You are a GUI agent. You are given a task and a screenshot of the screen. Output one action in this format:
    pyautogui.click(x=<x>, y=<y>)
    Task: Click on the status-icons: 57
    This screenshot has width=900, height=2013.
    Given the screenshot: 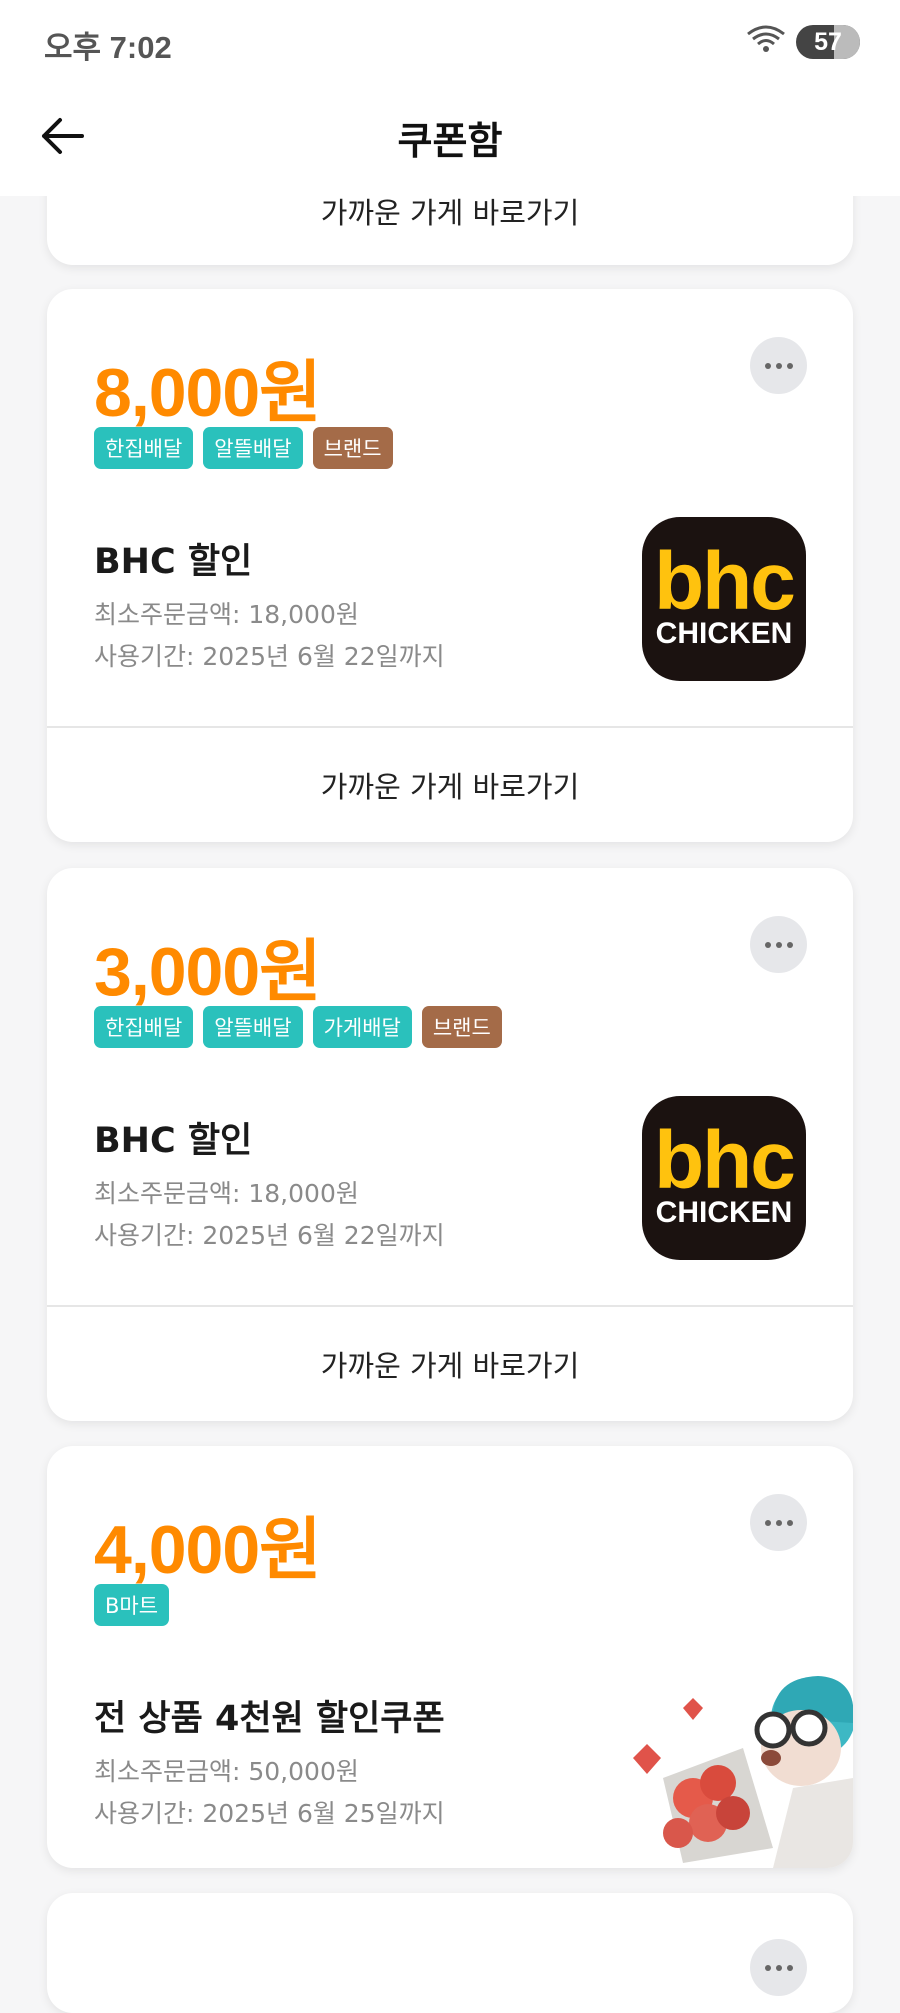 What is the action you would take?
    pyautogui.click(x=803, y=42)
    